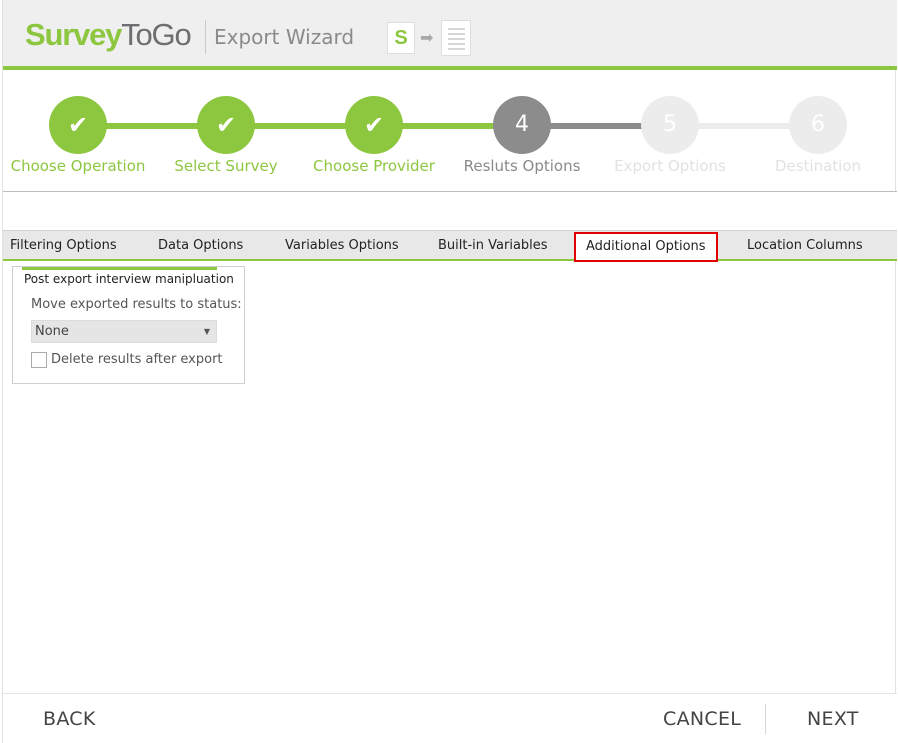 Image resolution: width=898 pixels, height=743 pixels. Describe the element at coordinates (52, 331) in the screenshot. I see `status-dropdown-value: None` at that location.